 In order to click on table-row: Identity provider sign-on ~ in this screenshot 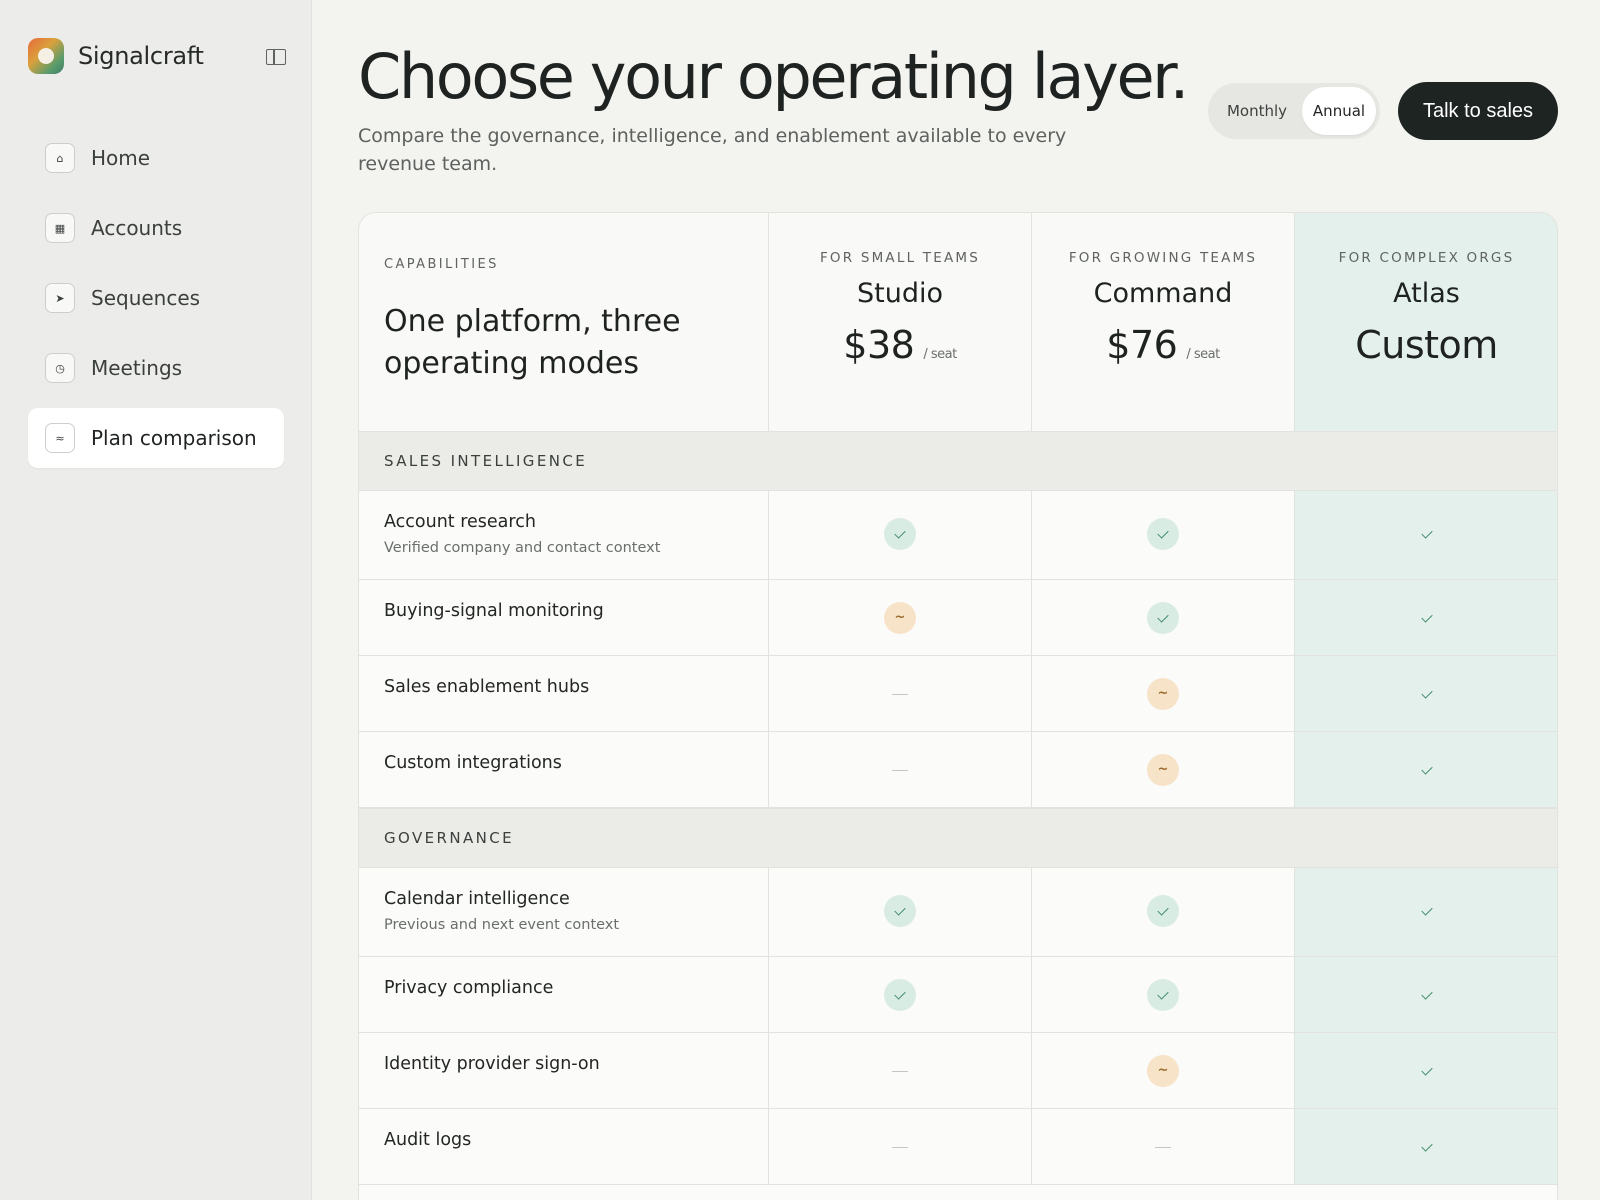, I will do `click(958, 1071)`.